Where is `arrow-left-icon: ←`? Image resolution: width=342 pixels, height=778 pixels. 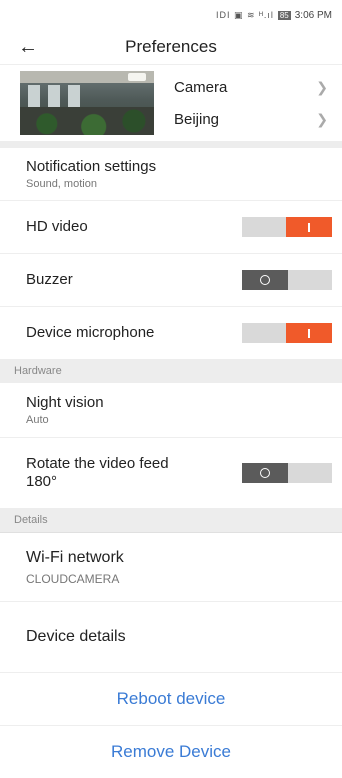
arrow-left-icon: ← is located at coordinates (28, 46).